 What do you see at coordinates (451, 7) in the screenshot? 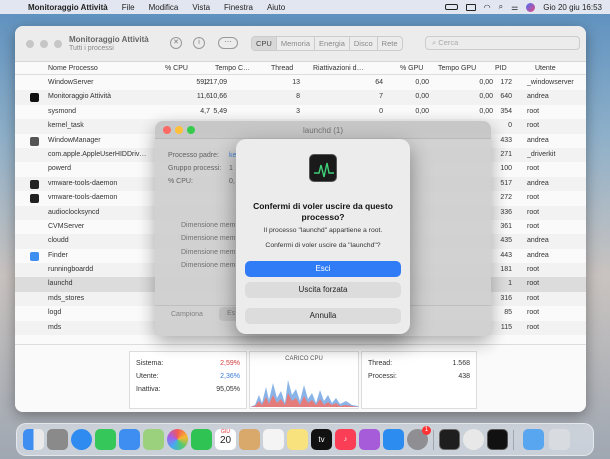
I see `battery-icon` at bounding box center [451, 7].